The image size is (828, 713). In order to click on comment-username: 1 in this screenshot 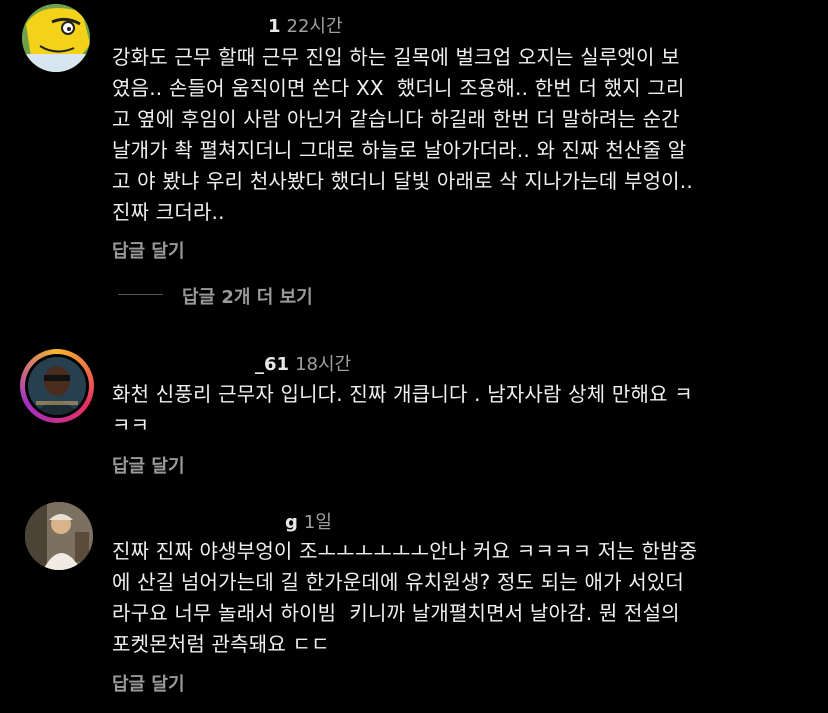, I will do `click(274, 26)`.